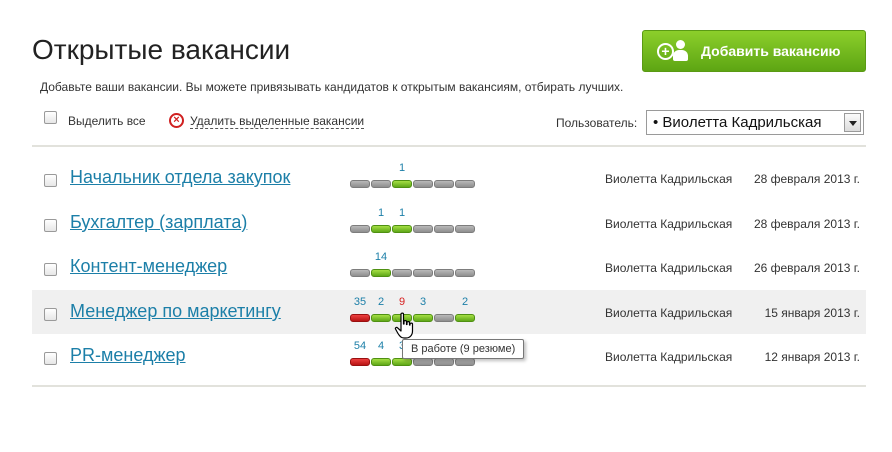 This screenshot has height=452, width=892. What do you see at coordinates (402, 302) in the screenshot?
I see `stage-count: 9` at bounding box center [402, 302].